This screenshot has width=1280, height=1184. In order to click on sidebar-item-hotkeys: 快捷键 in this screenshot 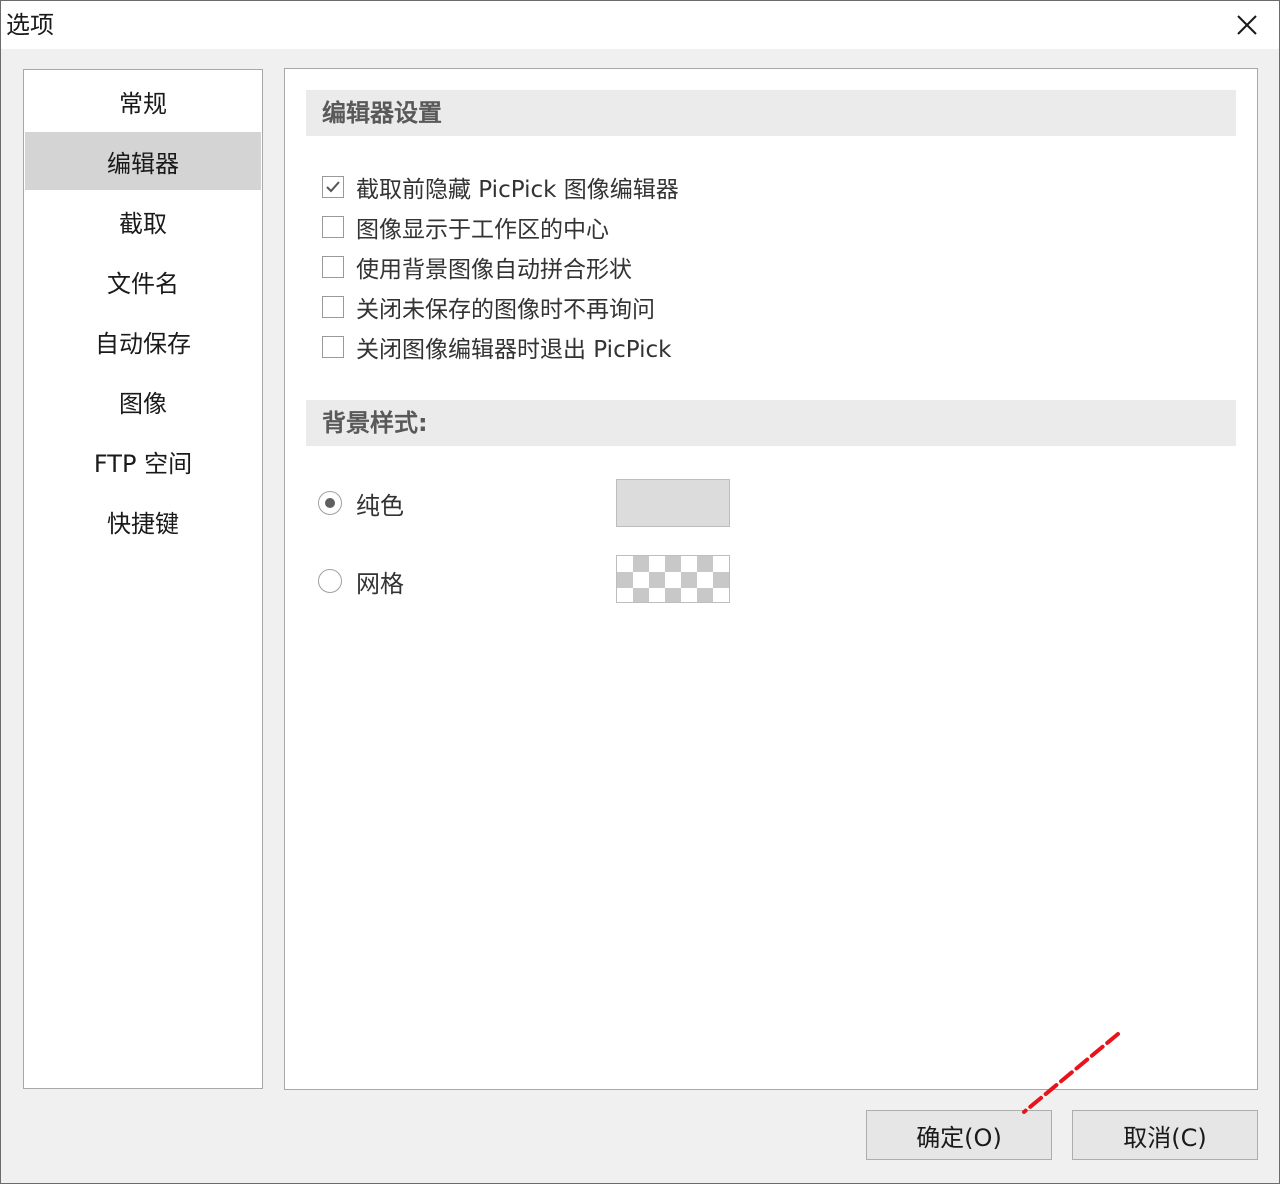, I will do `click(143, 521)`.